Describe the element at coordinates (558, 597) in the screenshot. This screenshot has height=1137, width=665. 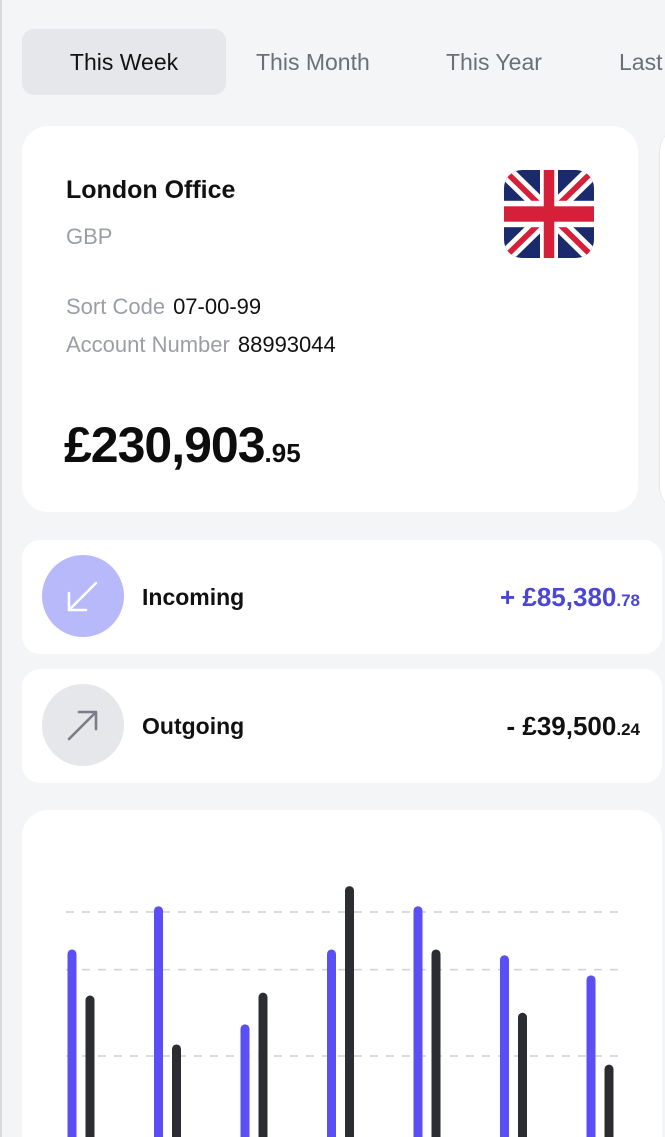
I see `incoming-amount-main: + £85,380` at that location.